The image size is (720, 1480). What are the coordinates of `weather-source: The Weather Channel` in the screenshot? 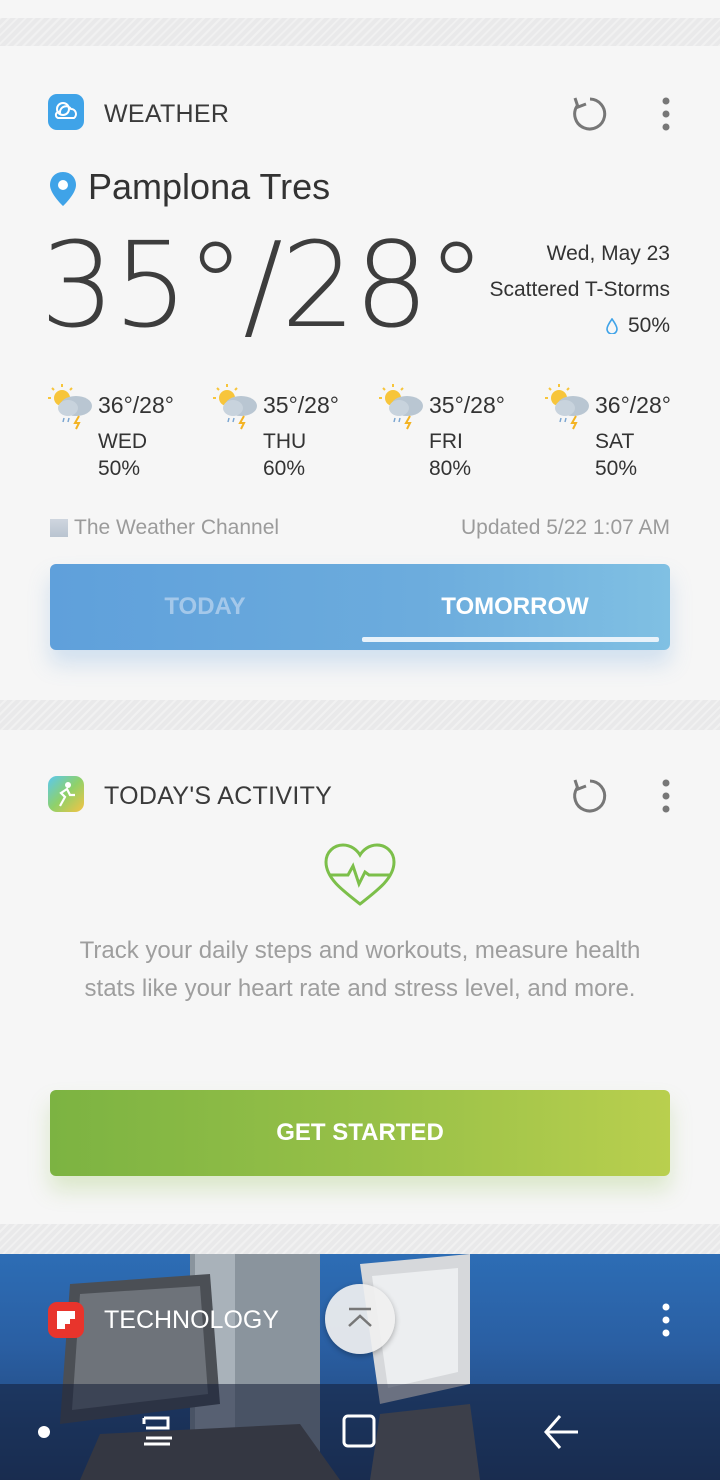 It's located at (164, 528).